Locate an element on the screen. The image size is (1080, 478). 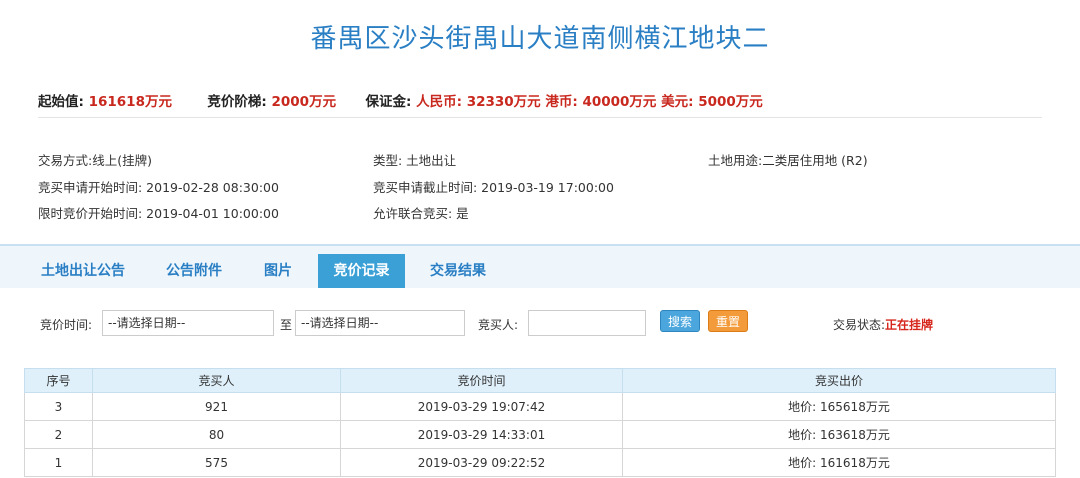
cell-bid-time: 2019-03-29 09:22:52 is located at coordinates (481, 462).